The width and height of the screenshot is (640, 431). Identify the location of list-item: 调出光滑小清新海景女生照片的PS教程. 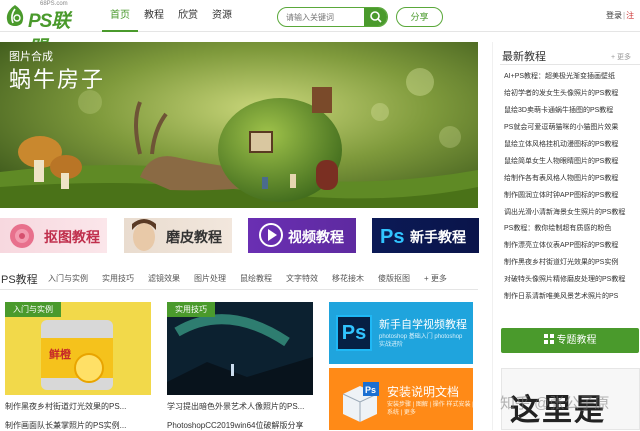
(571, 213).